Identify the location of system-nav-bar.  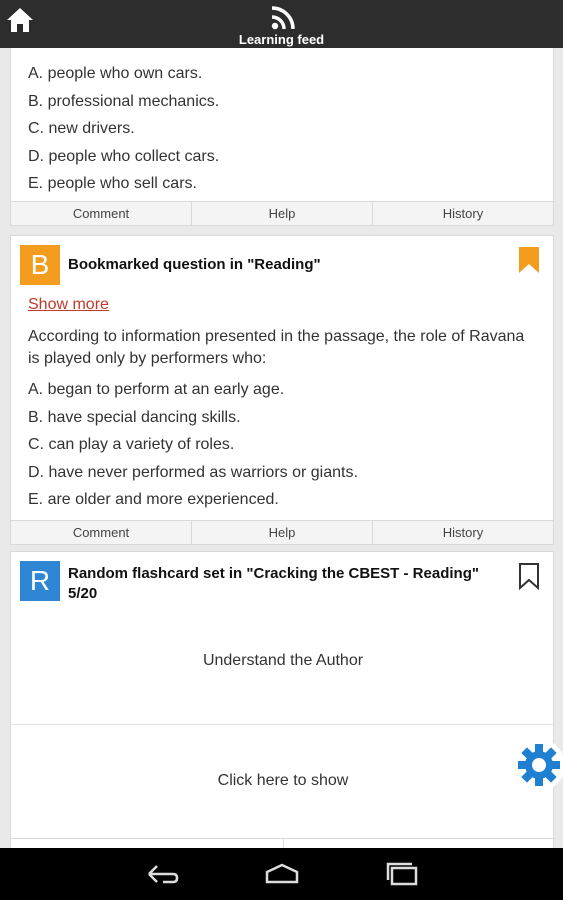
(281, 874).